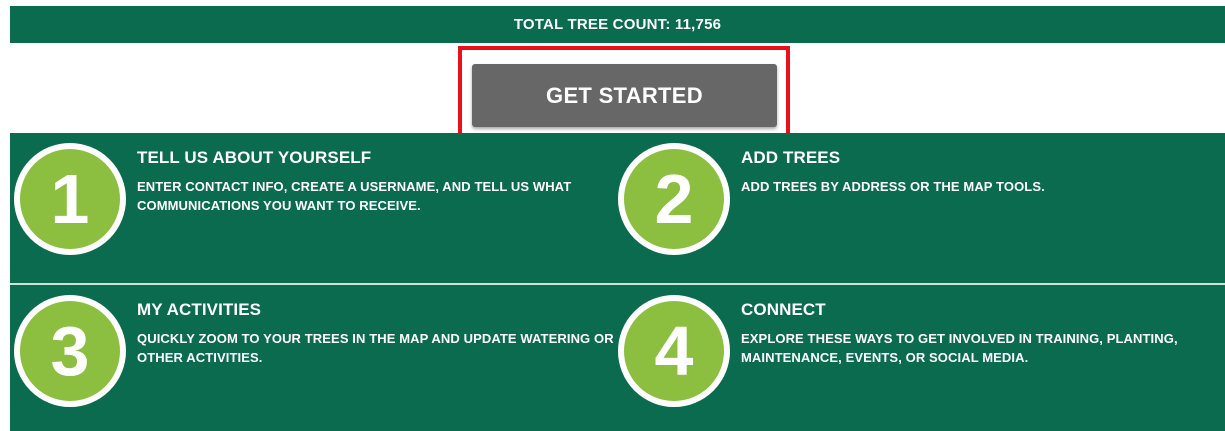 Image resolution: width=1225 pixels, height=431 pixels. I want to click on get-started-highlight: GET STARTED, so click(624, 94).